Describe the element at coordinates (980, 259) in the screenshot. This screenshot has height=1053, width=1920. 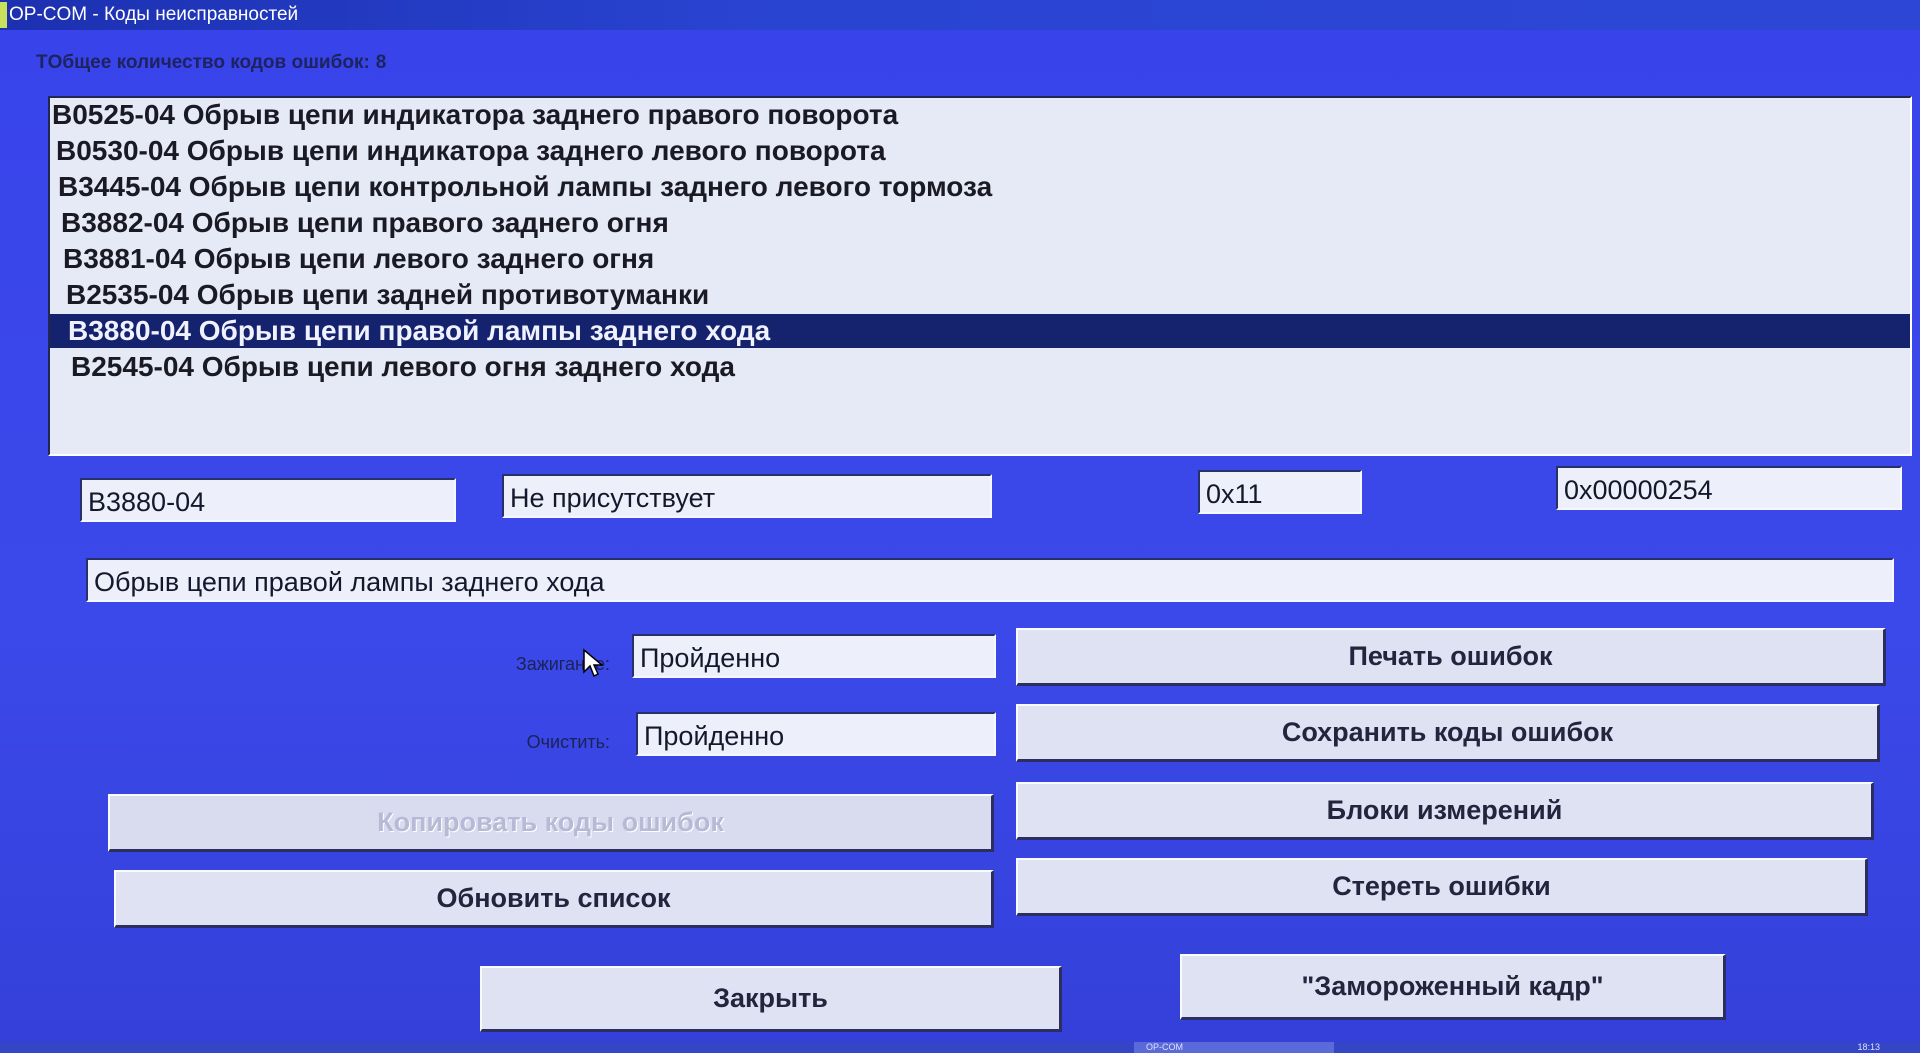
I see `dtc-list-item: B3881-04 Обрыв цепи левого заднего огня` at that location.